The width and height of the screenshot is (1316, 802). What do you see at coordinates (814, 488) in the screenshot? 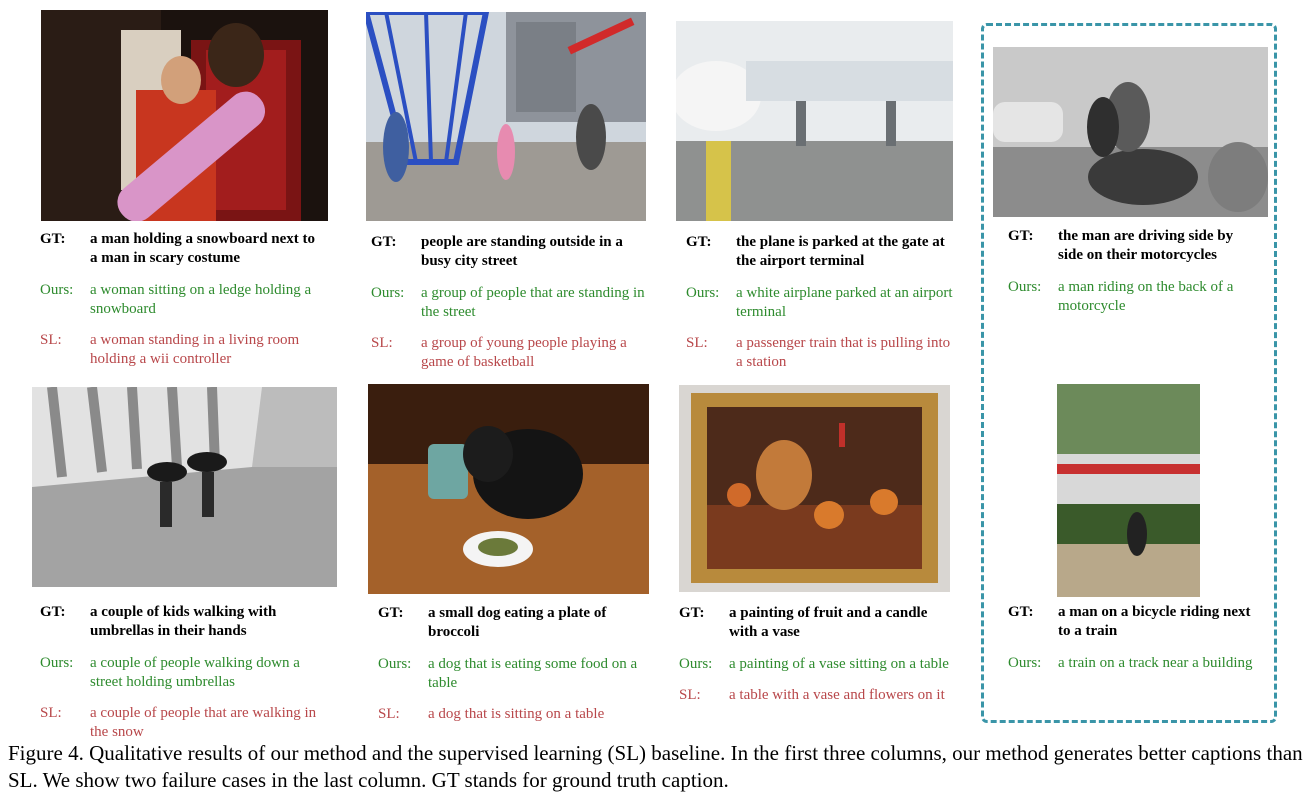
I see `photo-framed-painting` at bounding box center [814, 488].